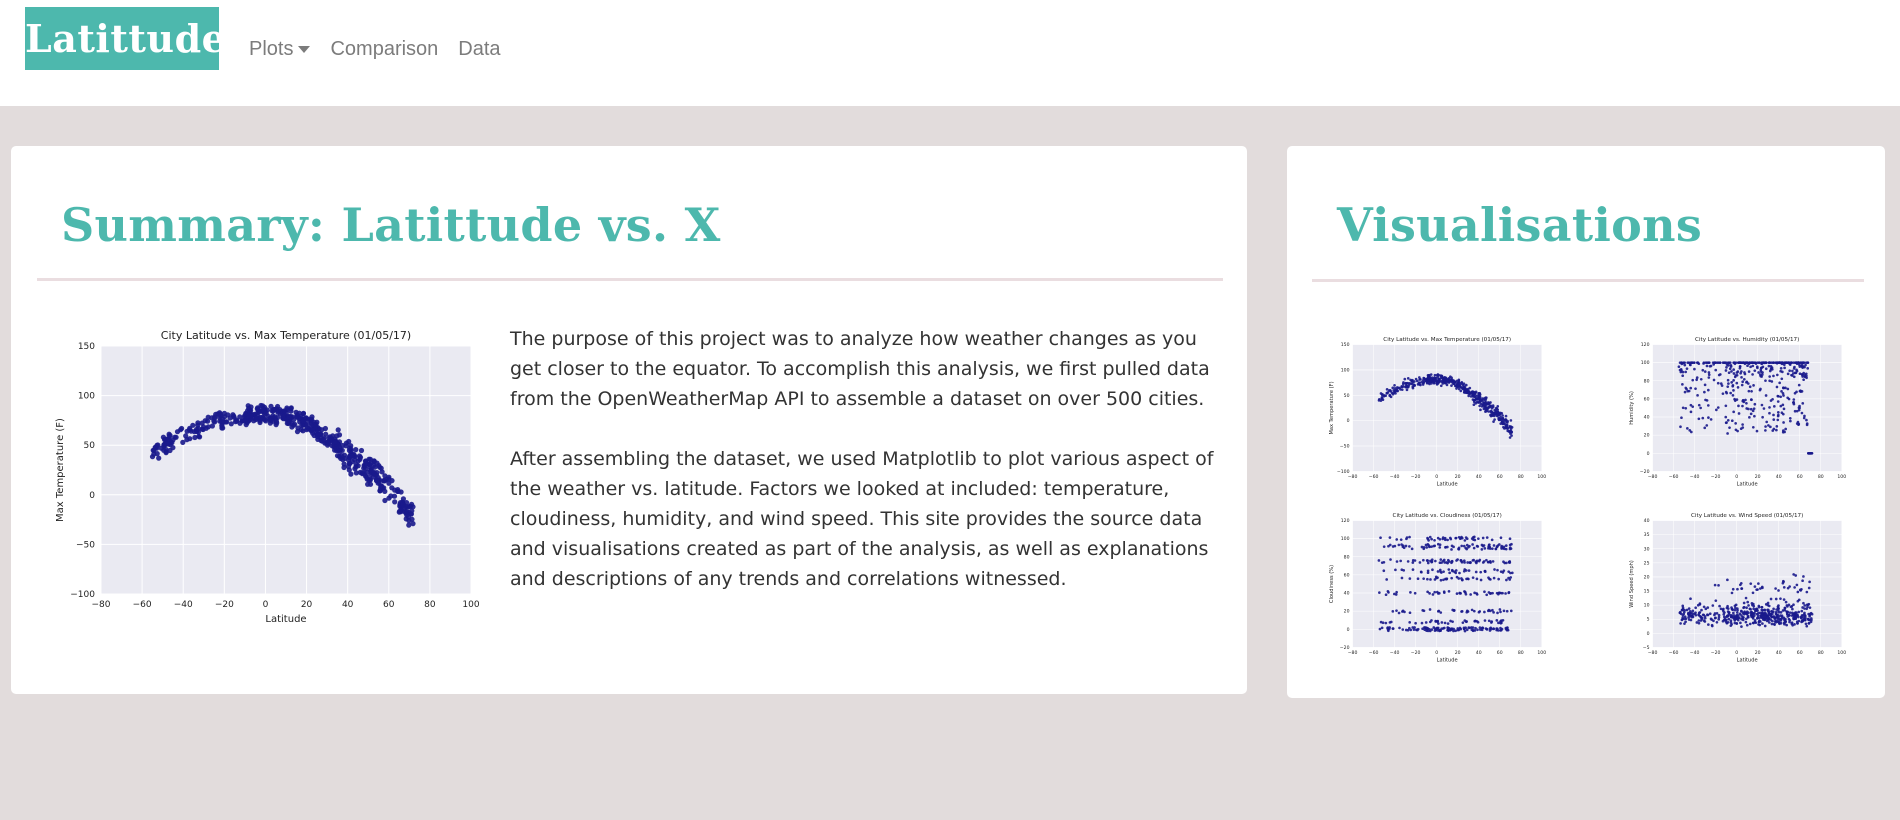 This screenshot has height=820, width=1900. I want to click on y-tick-label: 120, so click(1345, 521).